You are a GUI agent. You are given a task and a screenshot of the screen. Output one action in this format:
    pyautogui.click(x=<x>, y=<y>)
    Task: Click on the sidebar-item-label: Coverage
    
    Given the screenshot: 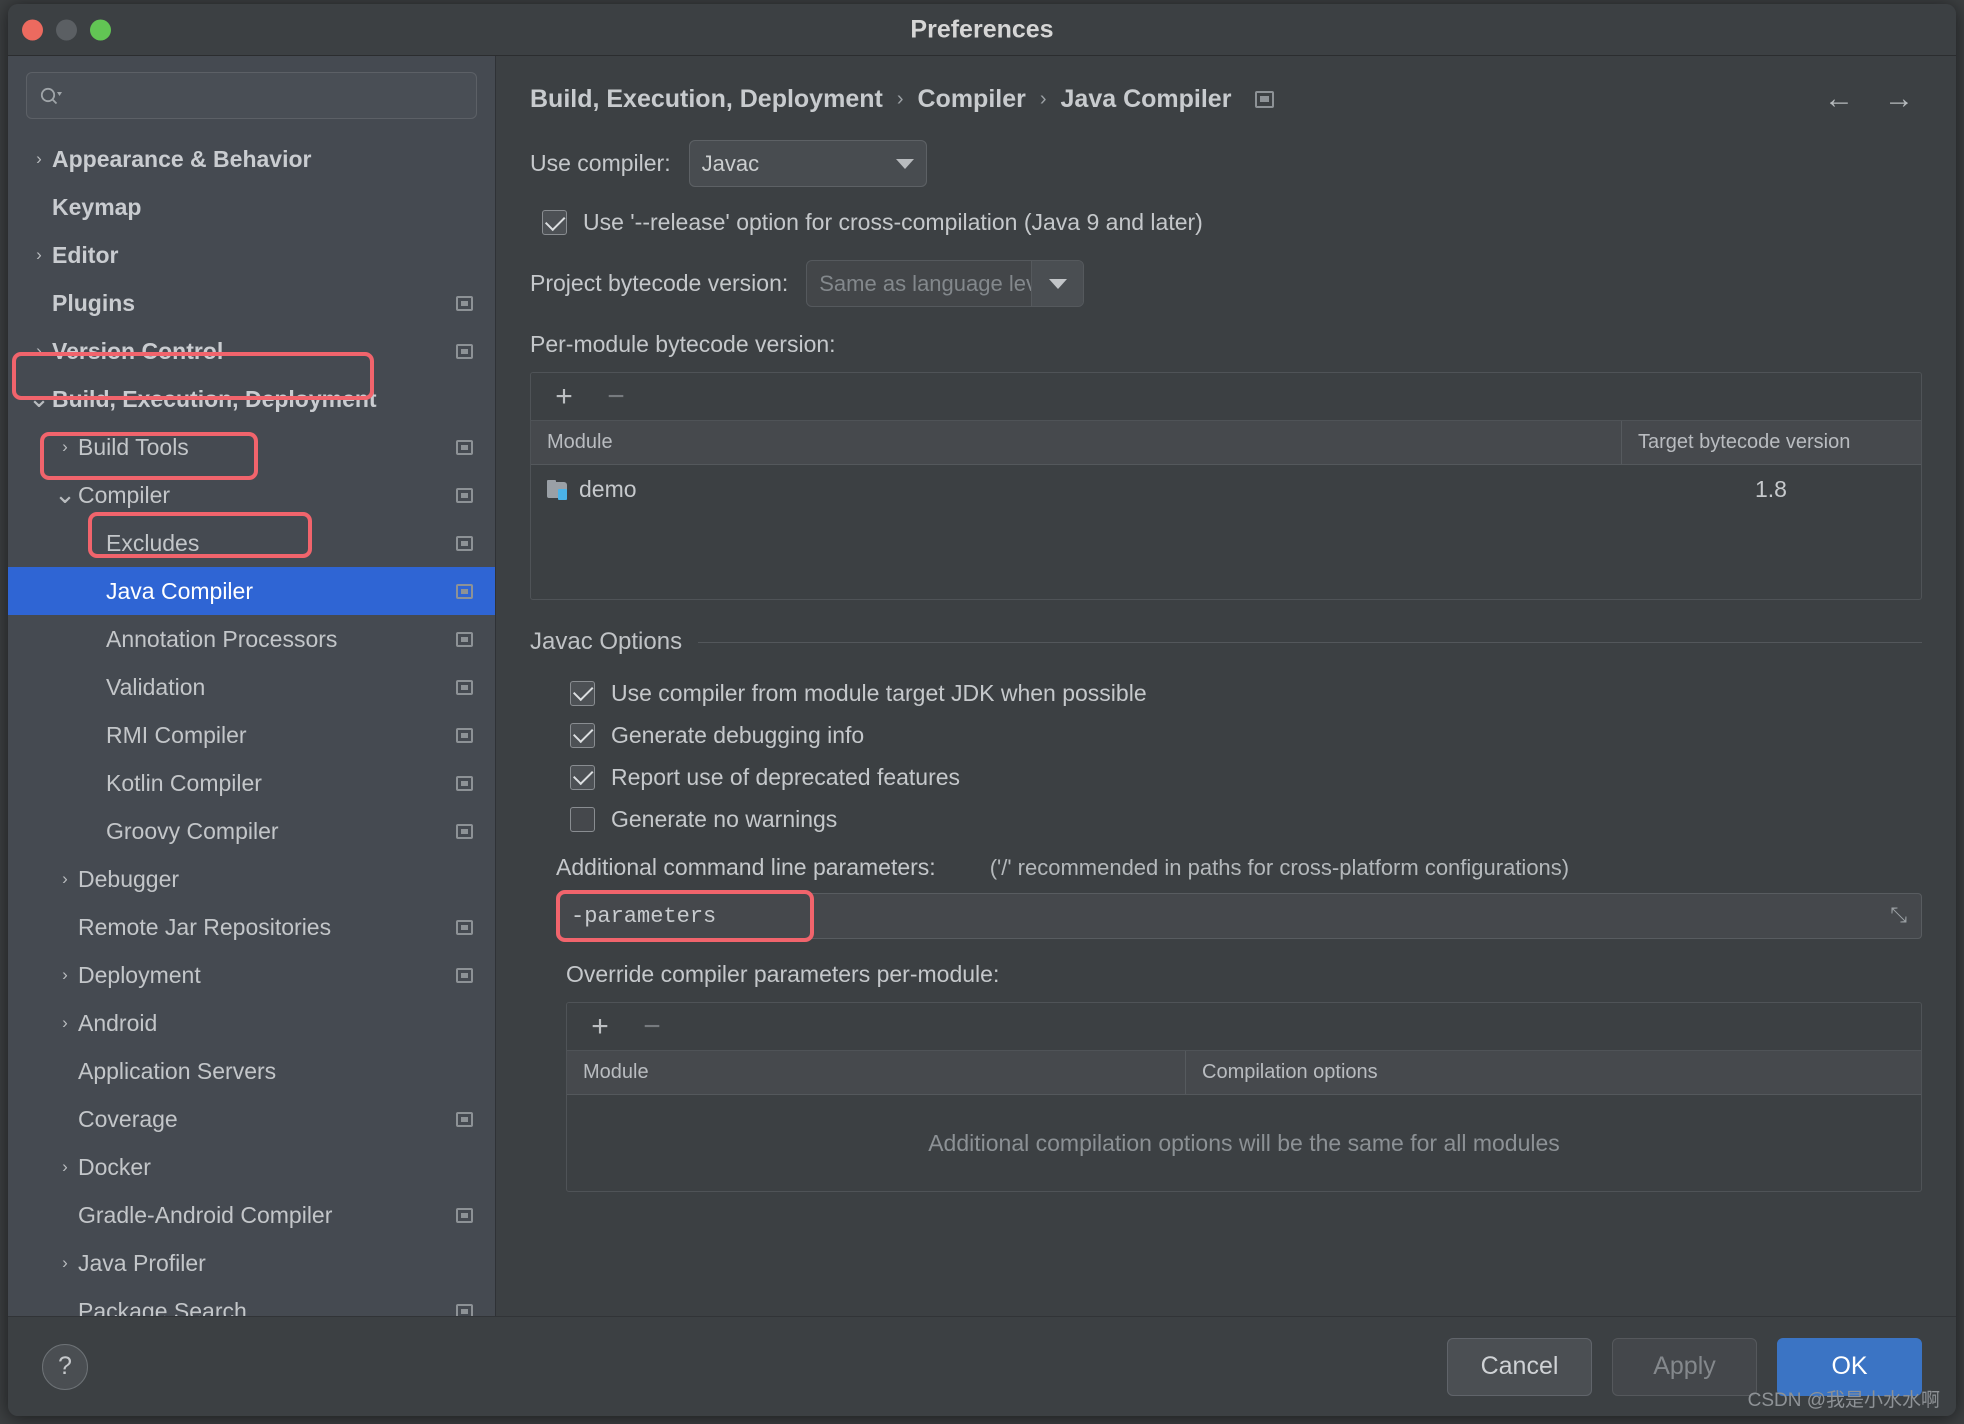 What is the action you would take?
    pyautogui.click(x=128, y=1118)
    